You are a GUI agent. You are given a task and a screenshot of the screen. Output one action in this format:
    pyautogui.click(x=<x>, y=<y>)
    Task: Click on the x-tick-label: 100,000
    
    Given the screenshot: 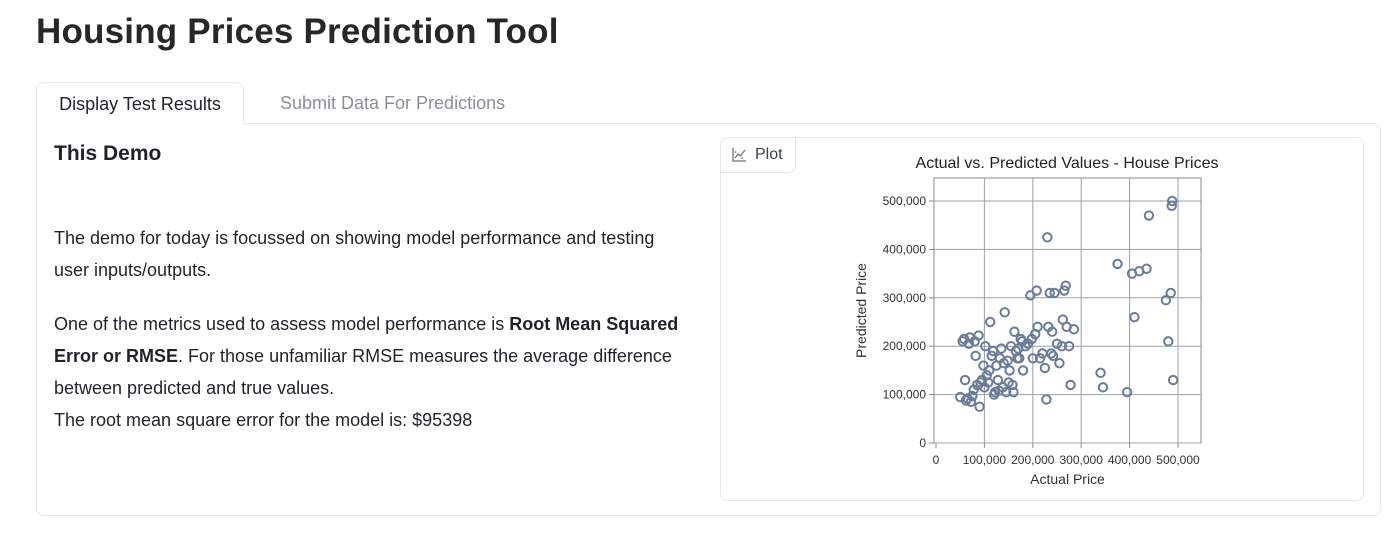 What is the action you would take?
    pyautogui.click(x=985, y=460)
    